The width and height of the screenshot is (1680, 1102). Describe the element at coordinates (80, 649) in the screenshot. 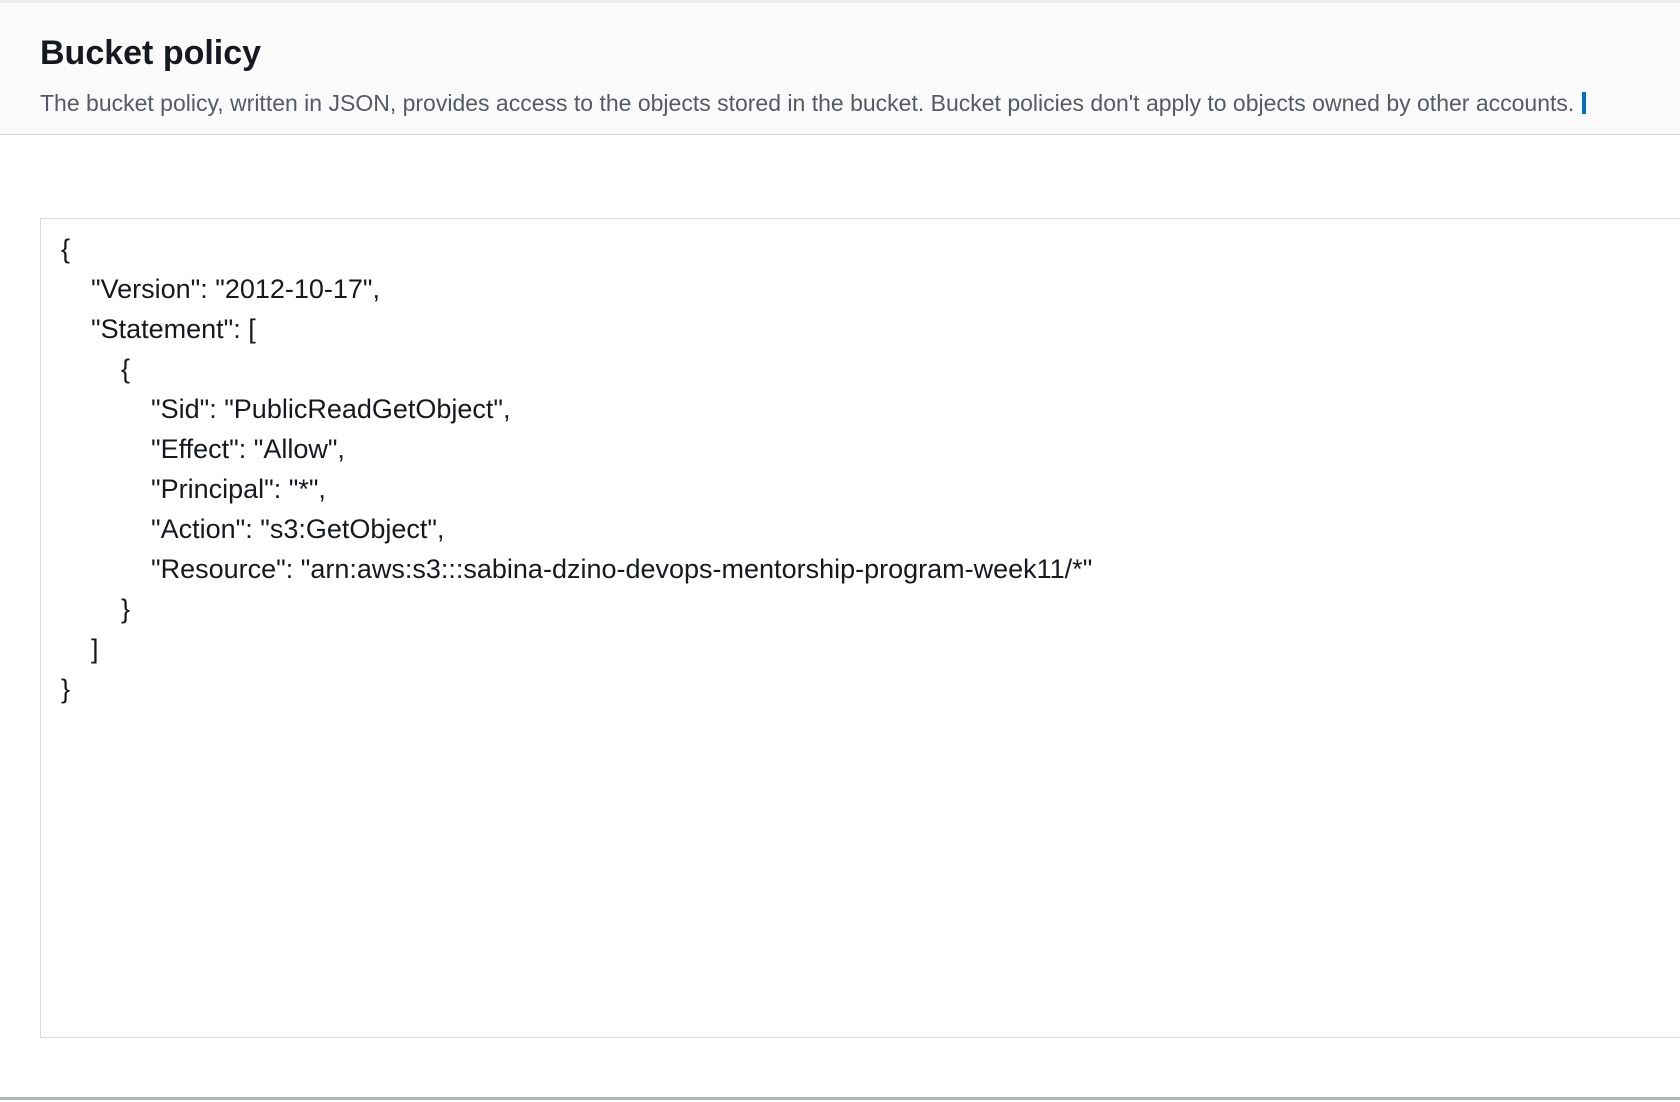

I see `code-line: ]` at that location.